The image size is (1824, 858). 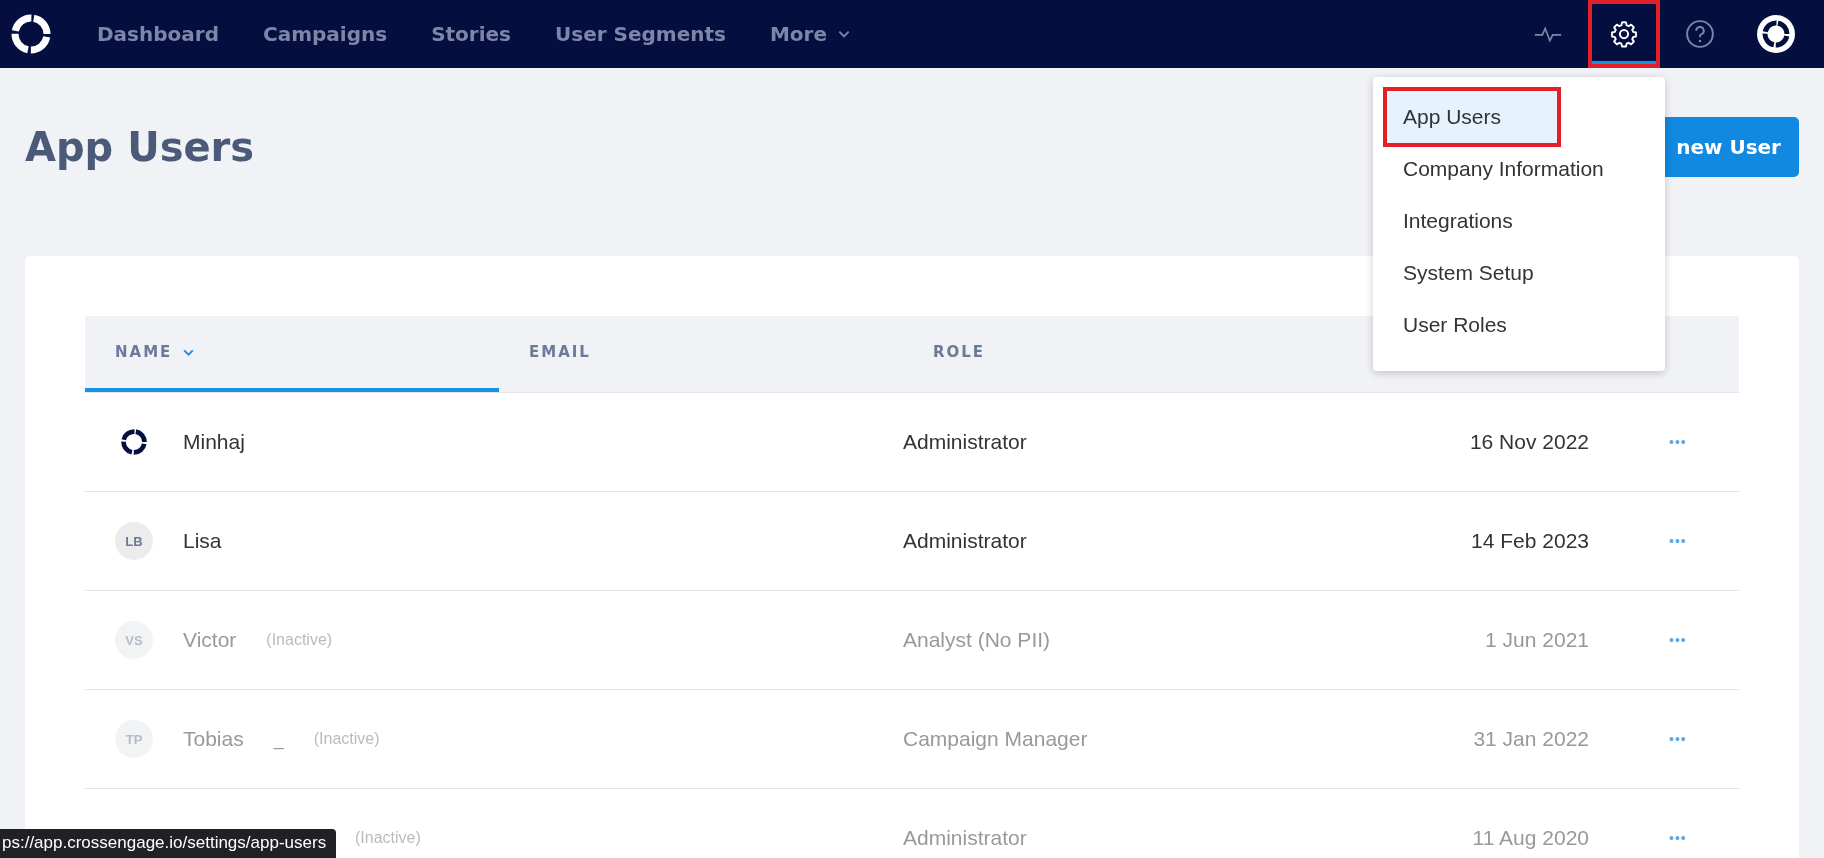 What do you see at coordinates (1530, 541) in the screenshot?
I see `date-text: 14 Feb 2023` at bounding box center [1530, 541].